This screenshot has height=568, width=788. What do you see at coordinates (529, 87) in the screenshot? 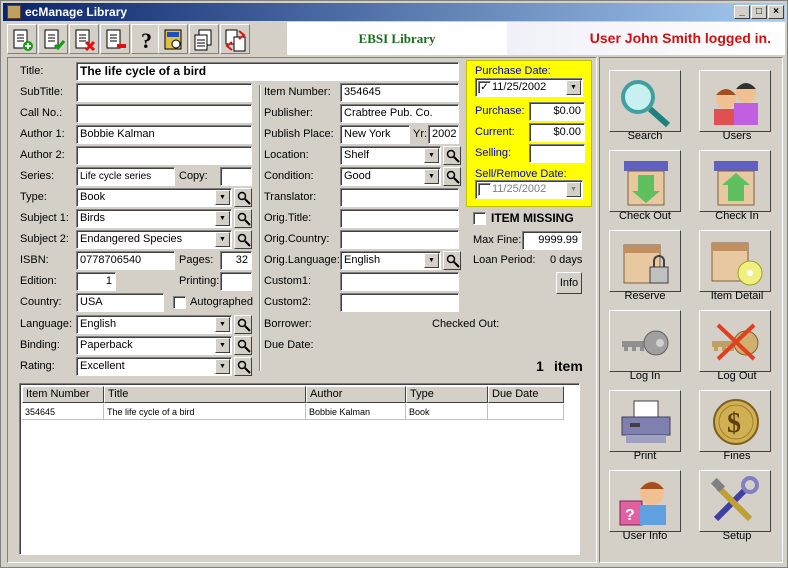
I see `purchase-date-picker: ✓ 11/25/2002 ▼` at bounding box center [529, 87].